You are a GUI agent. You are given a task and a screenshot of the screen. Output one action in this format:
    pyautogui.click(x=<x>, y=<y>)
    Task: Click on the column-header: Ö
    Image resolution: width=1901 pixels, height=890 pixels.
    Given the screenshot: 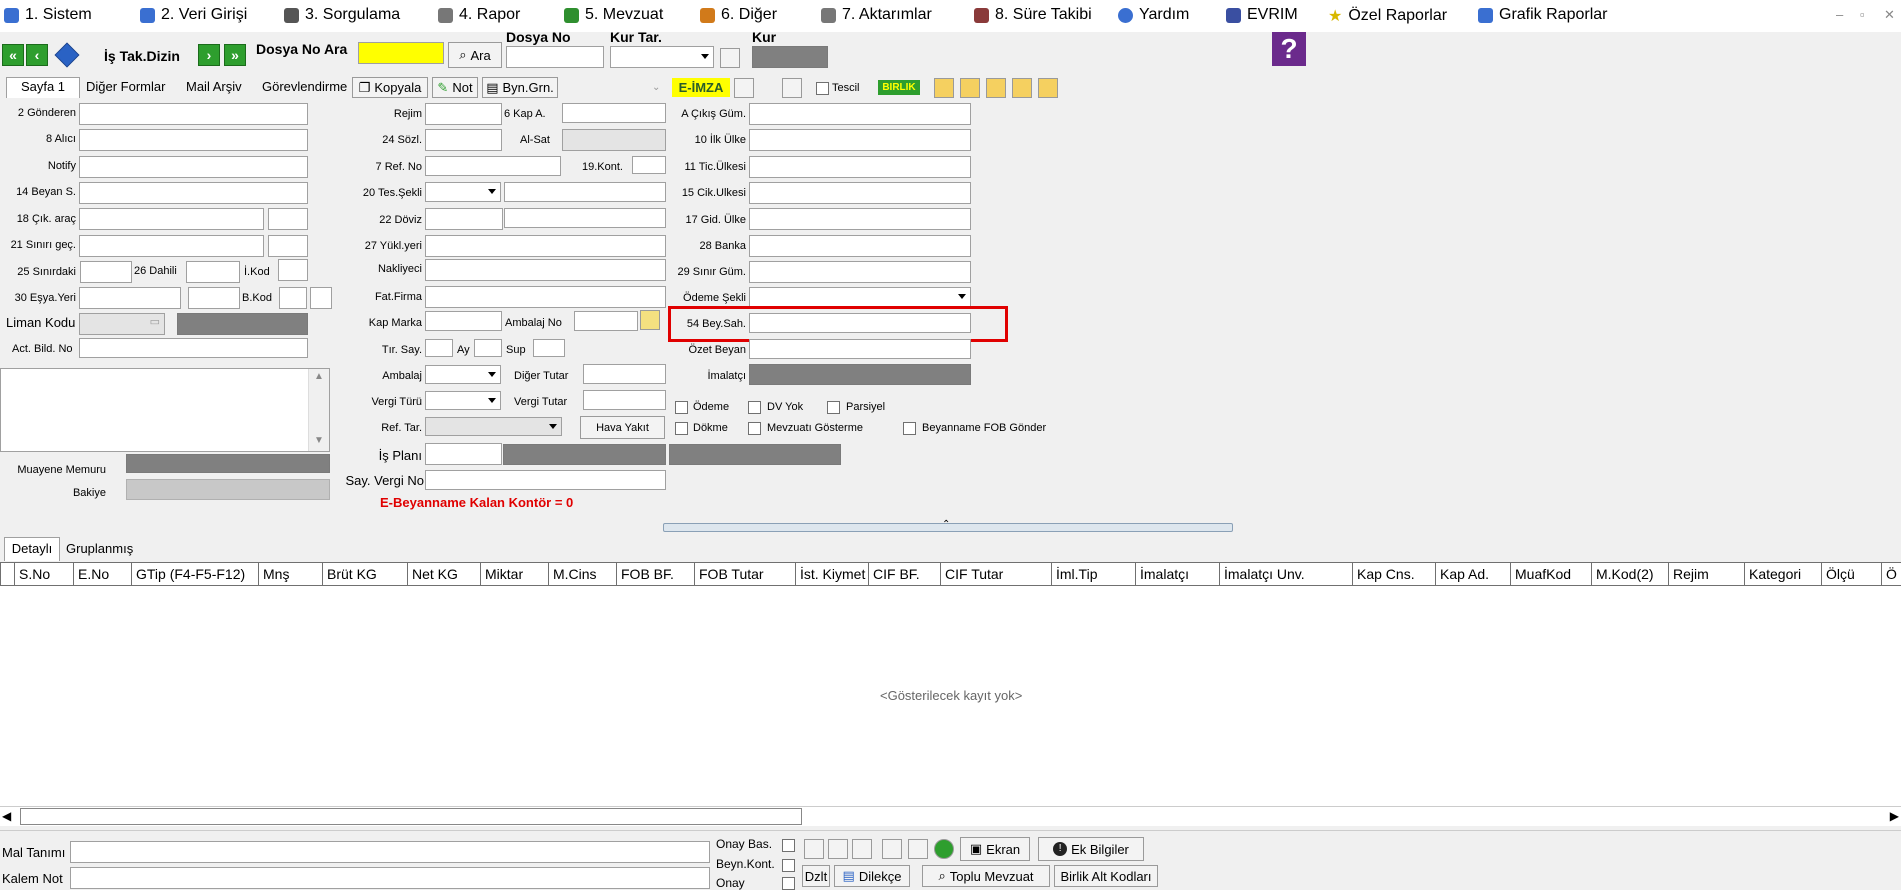 What is the action you would take?
    pyautogui.click(x=1891, y=574)
    